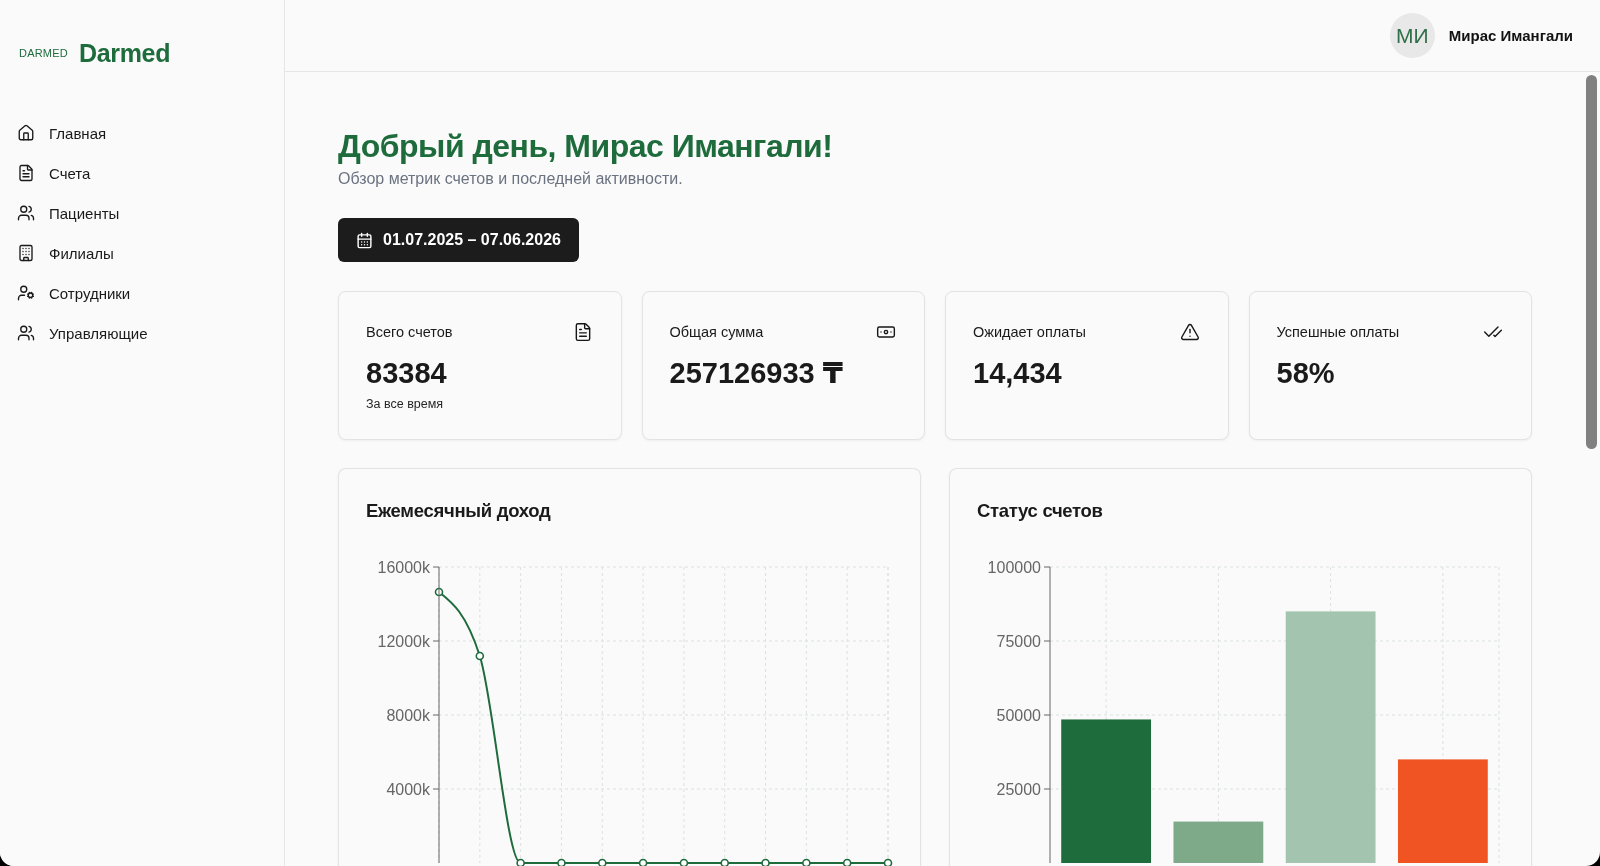  What do you see at coordinates (403, 567) in the screenshot?
I see `axis-tick-label: 16000k` at bounding box center [403, 567].